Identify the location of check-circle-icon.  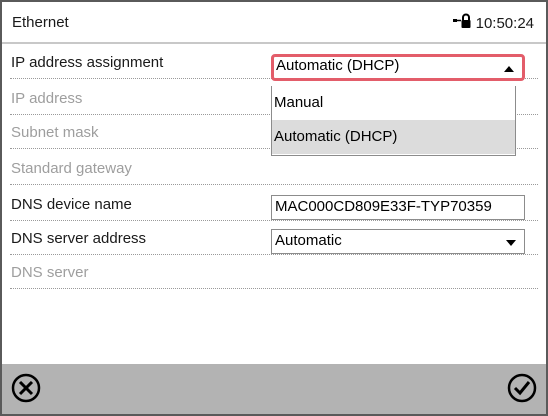
(522, 388).